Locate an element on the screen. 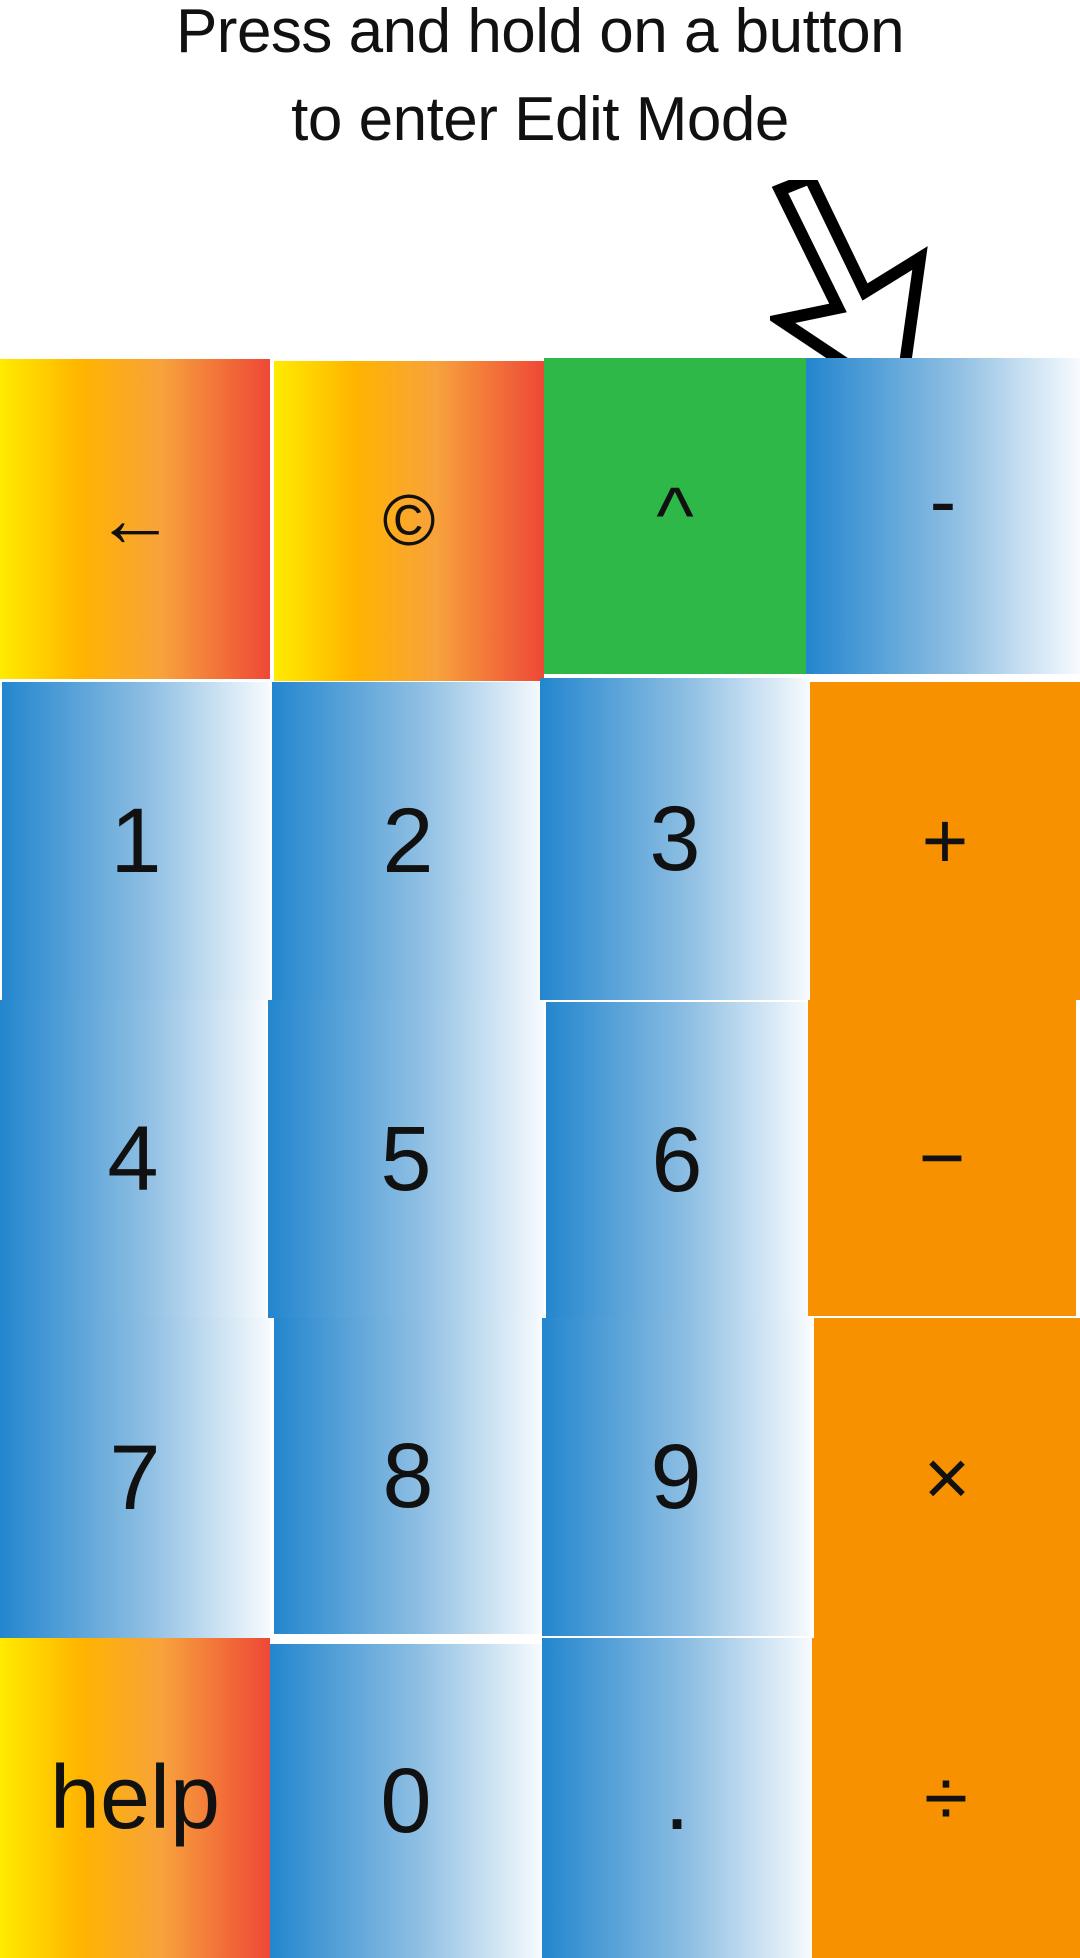 The image size is (1080, 1958). digit-3-button: 3 is located at coordinates (675, 839).